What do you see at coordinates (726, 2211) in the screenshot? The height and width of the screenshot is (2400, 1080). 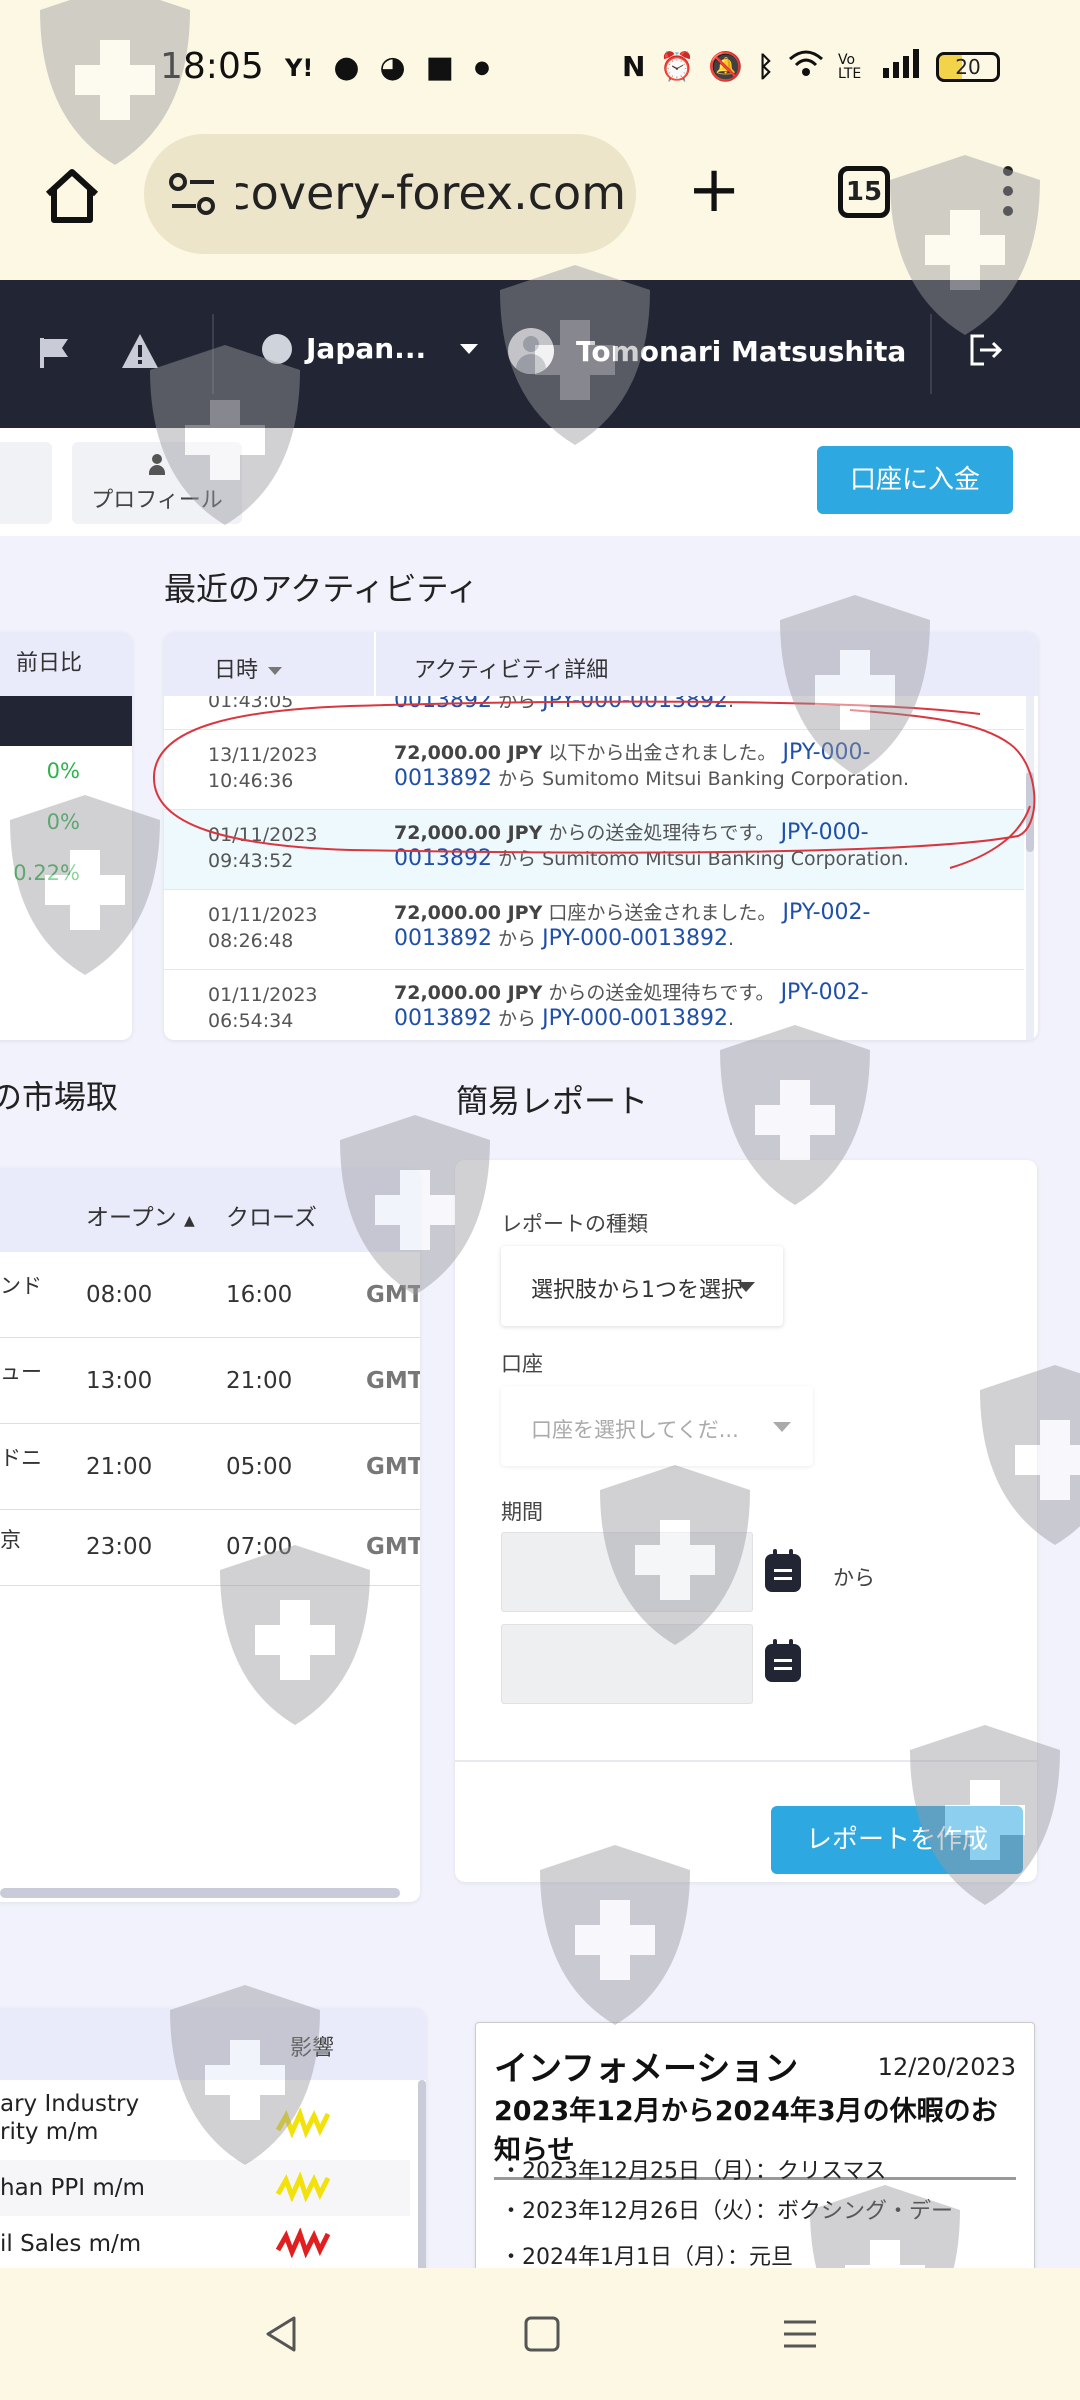 I see `info-item: ・2023年12月26日（火）：ボクシング・デー` at bounding box center [726, 2211].